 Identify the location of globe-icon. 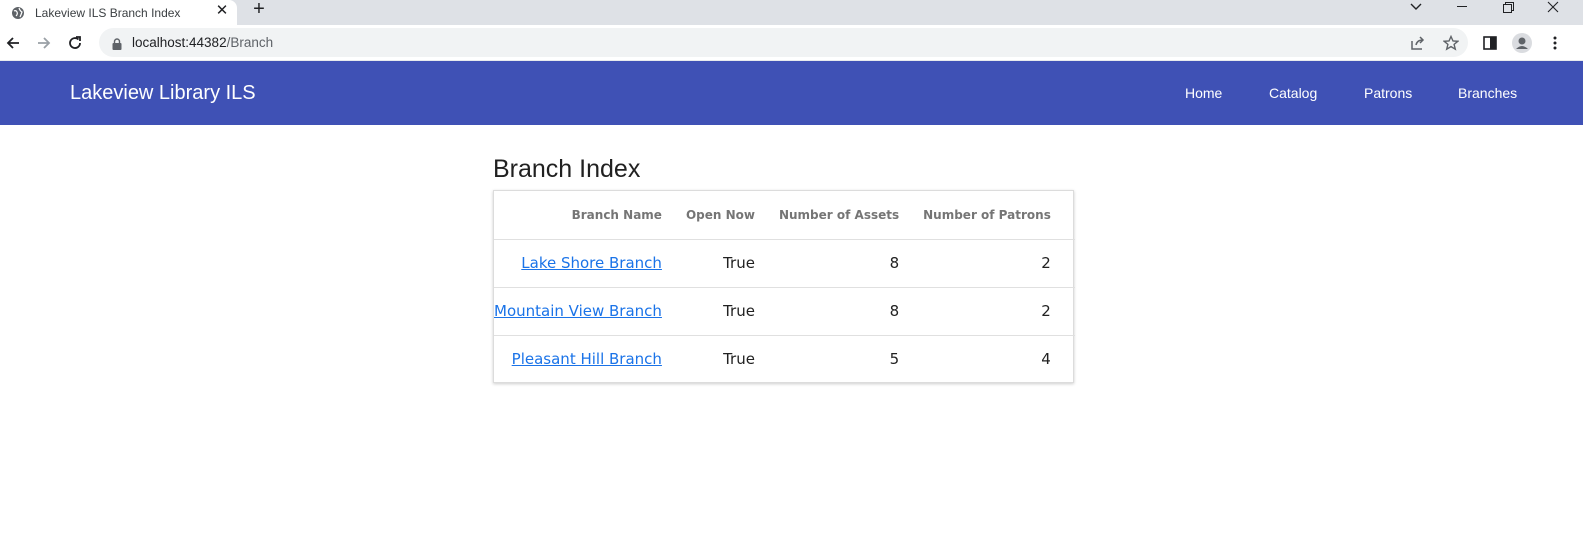
(18, 13).